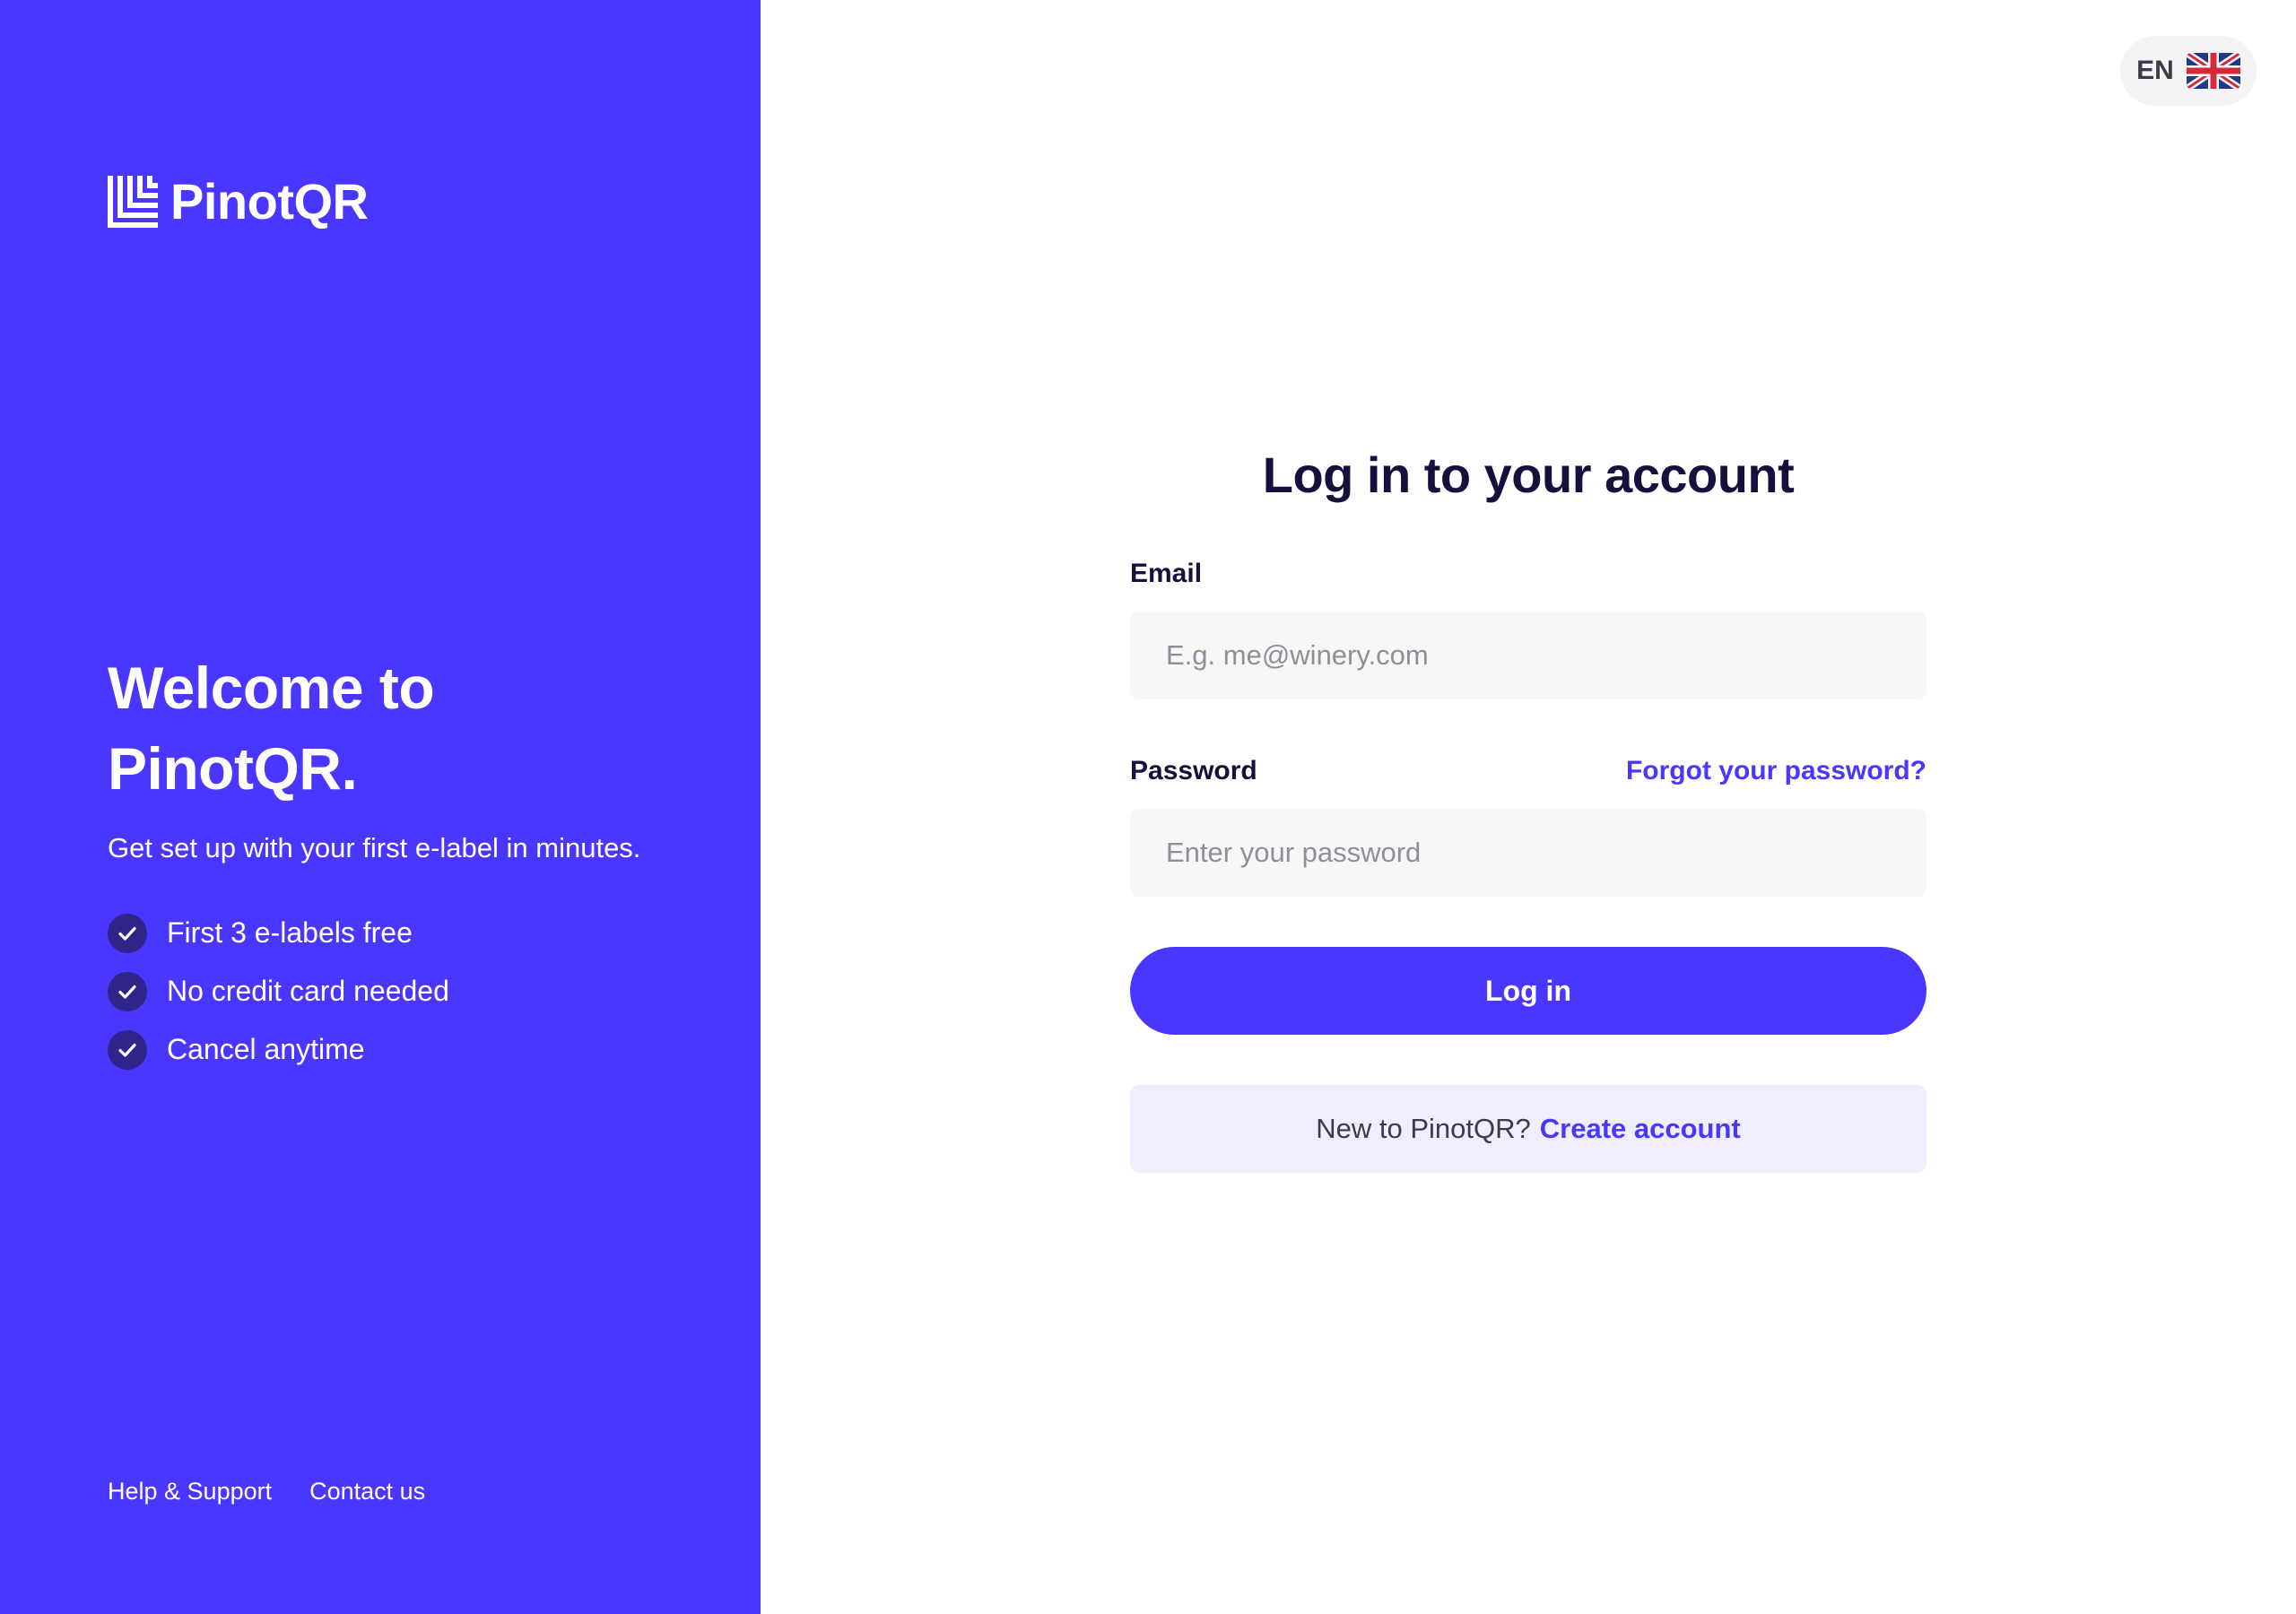 The image size is (2296, 1614). Describe the element at coordinates (1528, 771) in the screenshot. I see `password-label-row: Password Forgot your password?` at that location.